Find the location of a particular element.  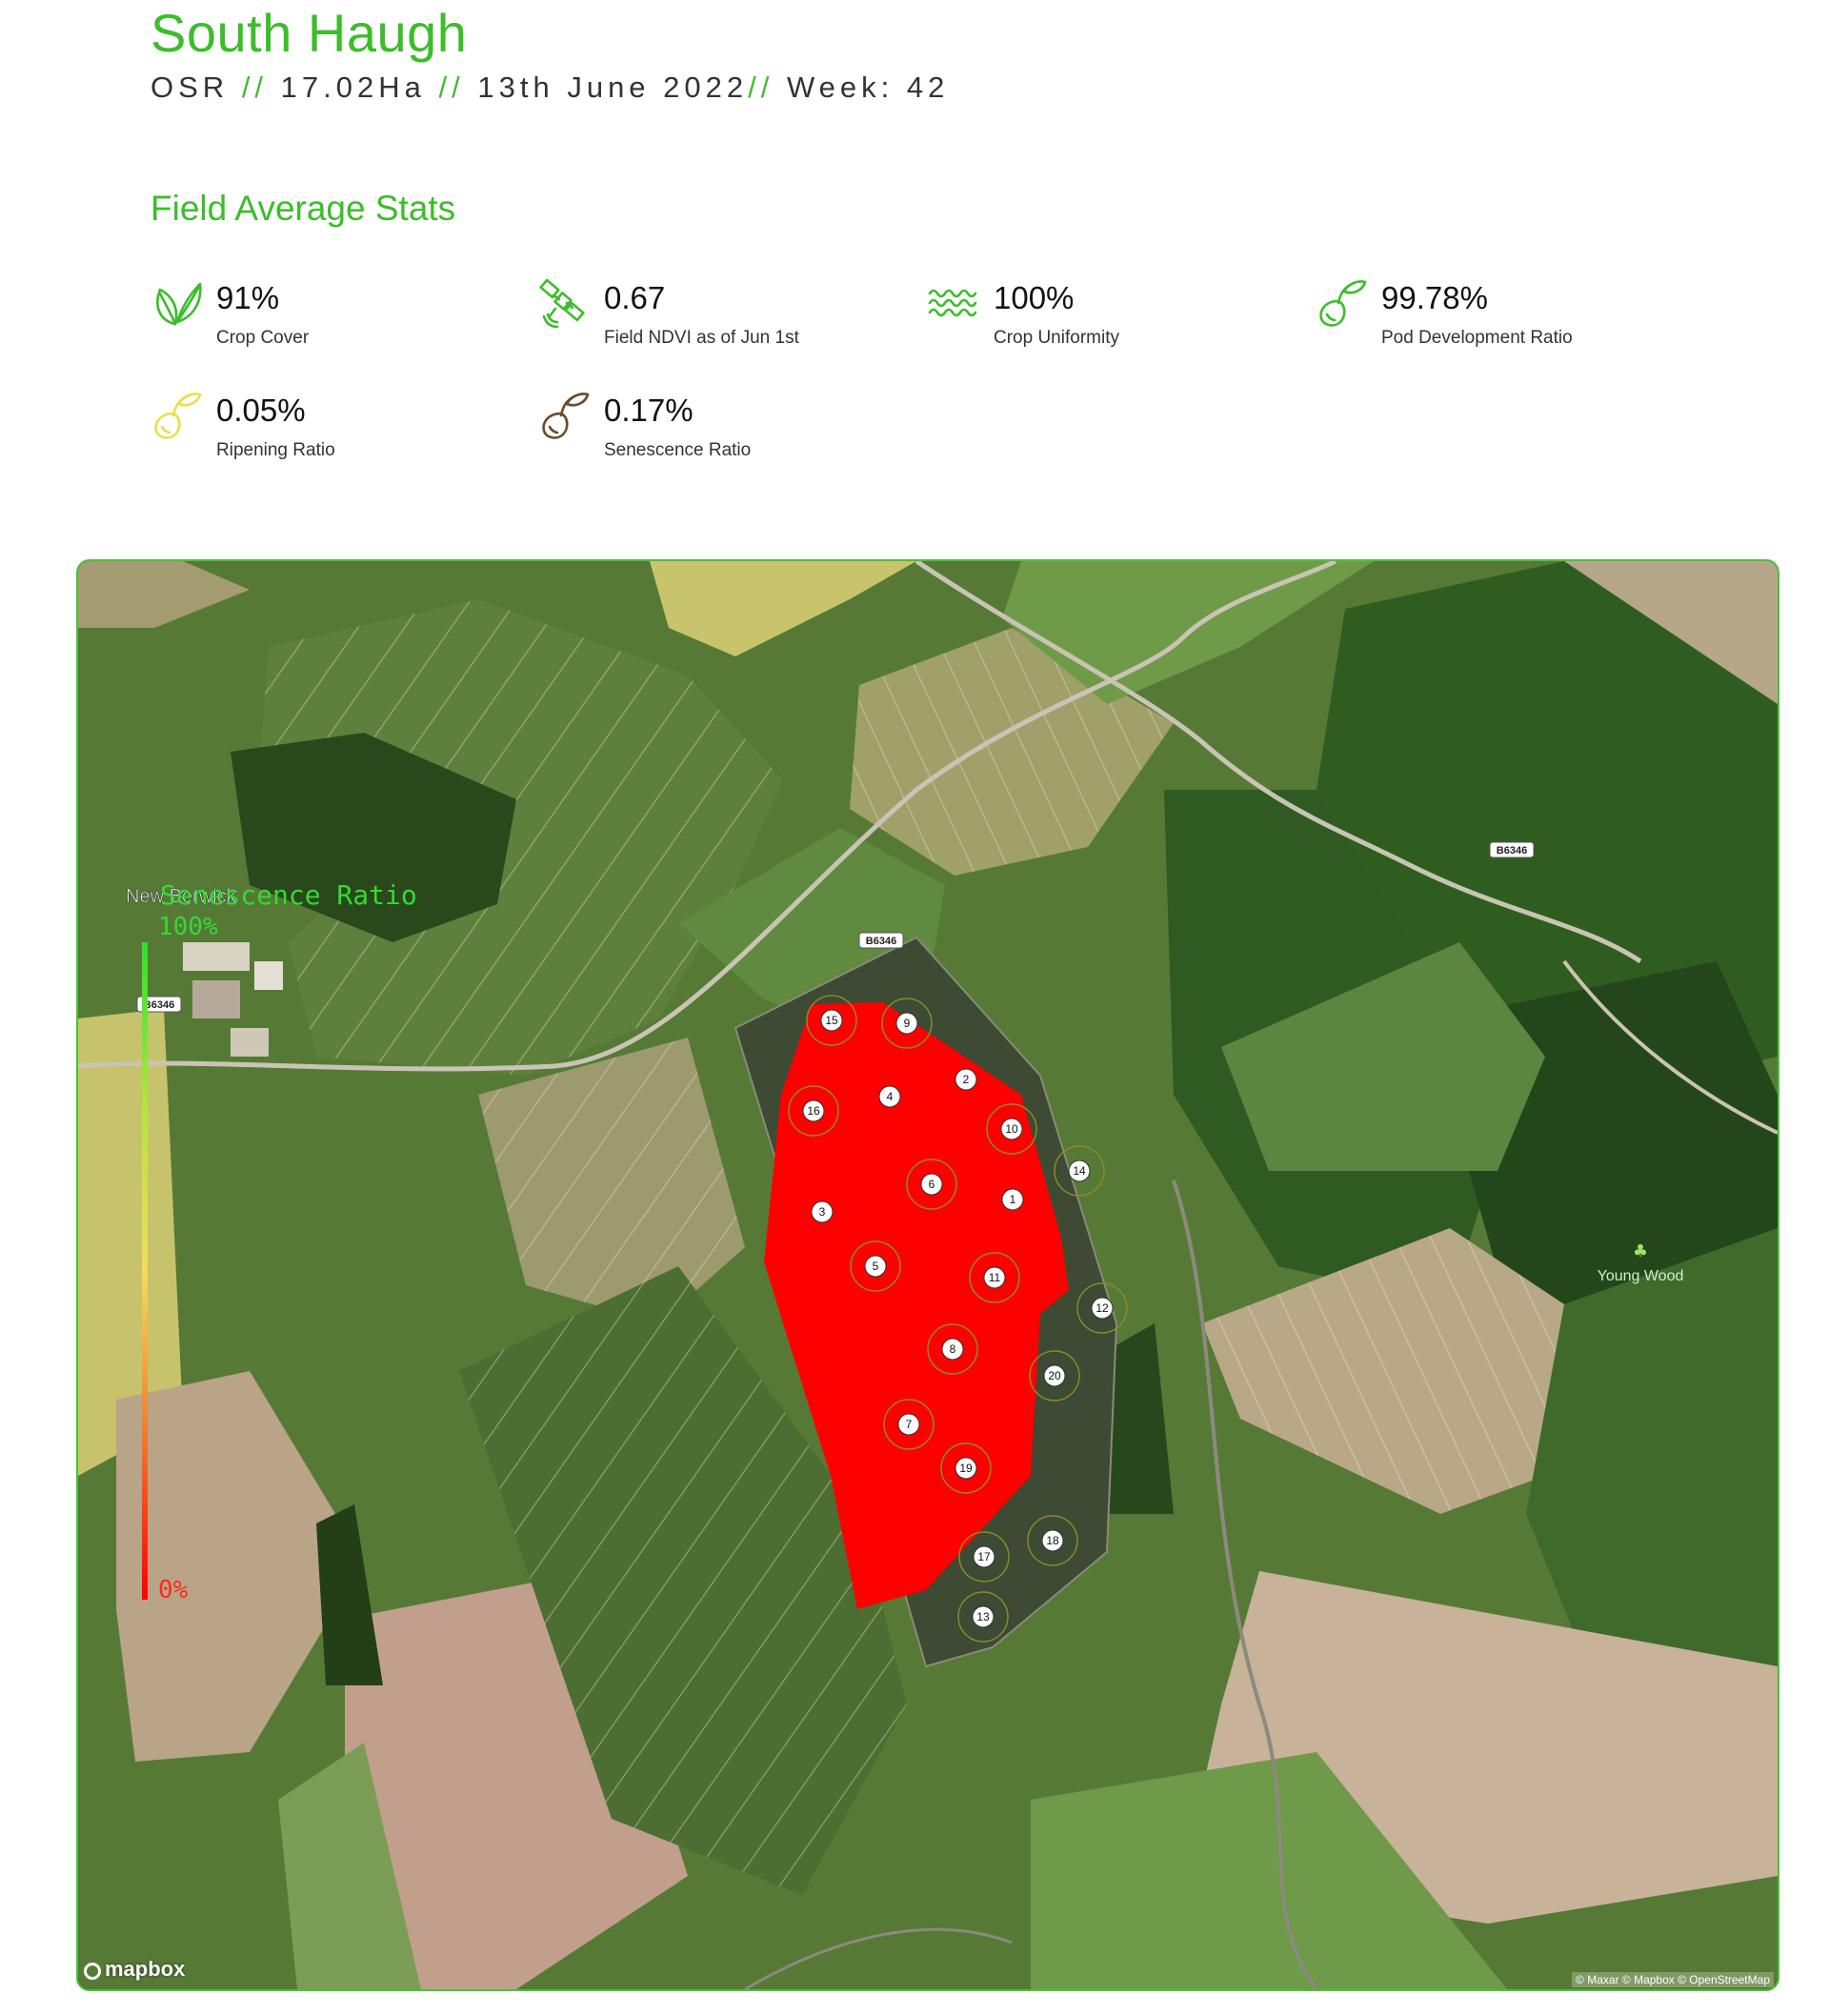

sample-point-label: 15 is located at coordinates (832, 1021).